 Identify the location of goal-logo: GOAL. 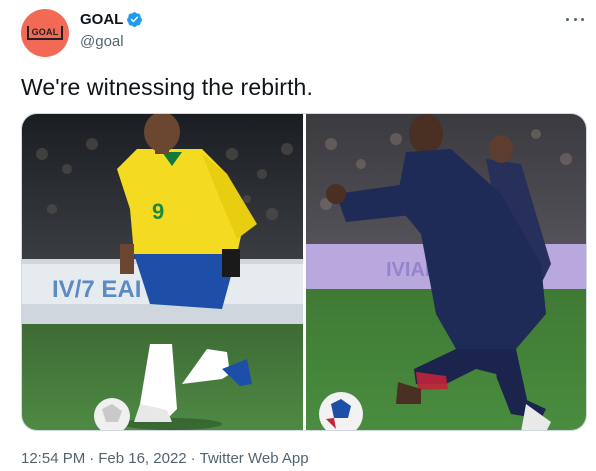
(45, 33).